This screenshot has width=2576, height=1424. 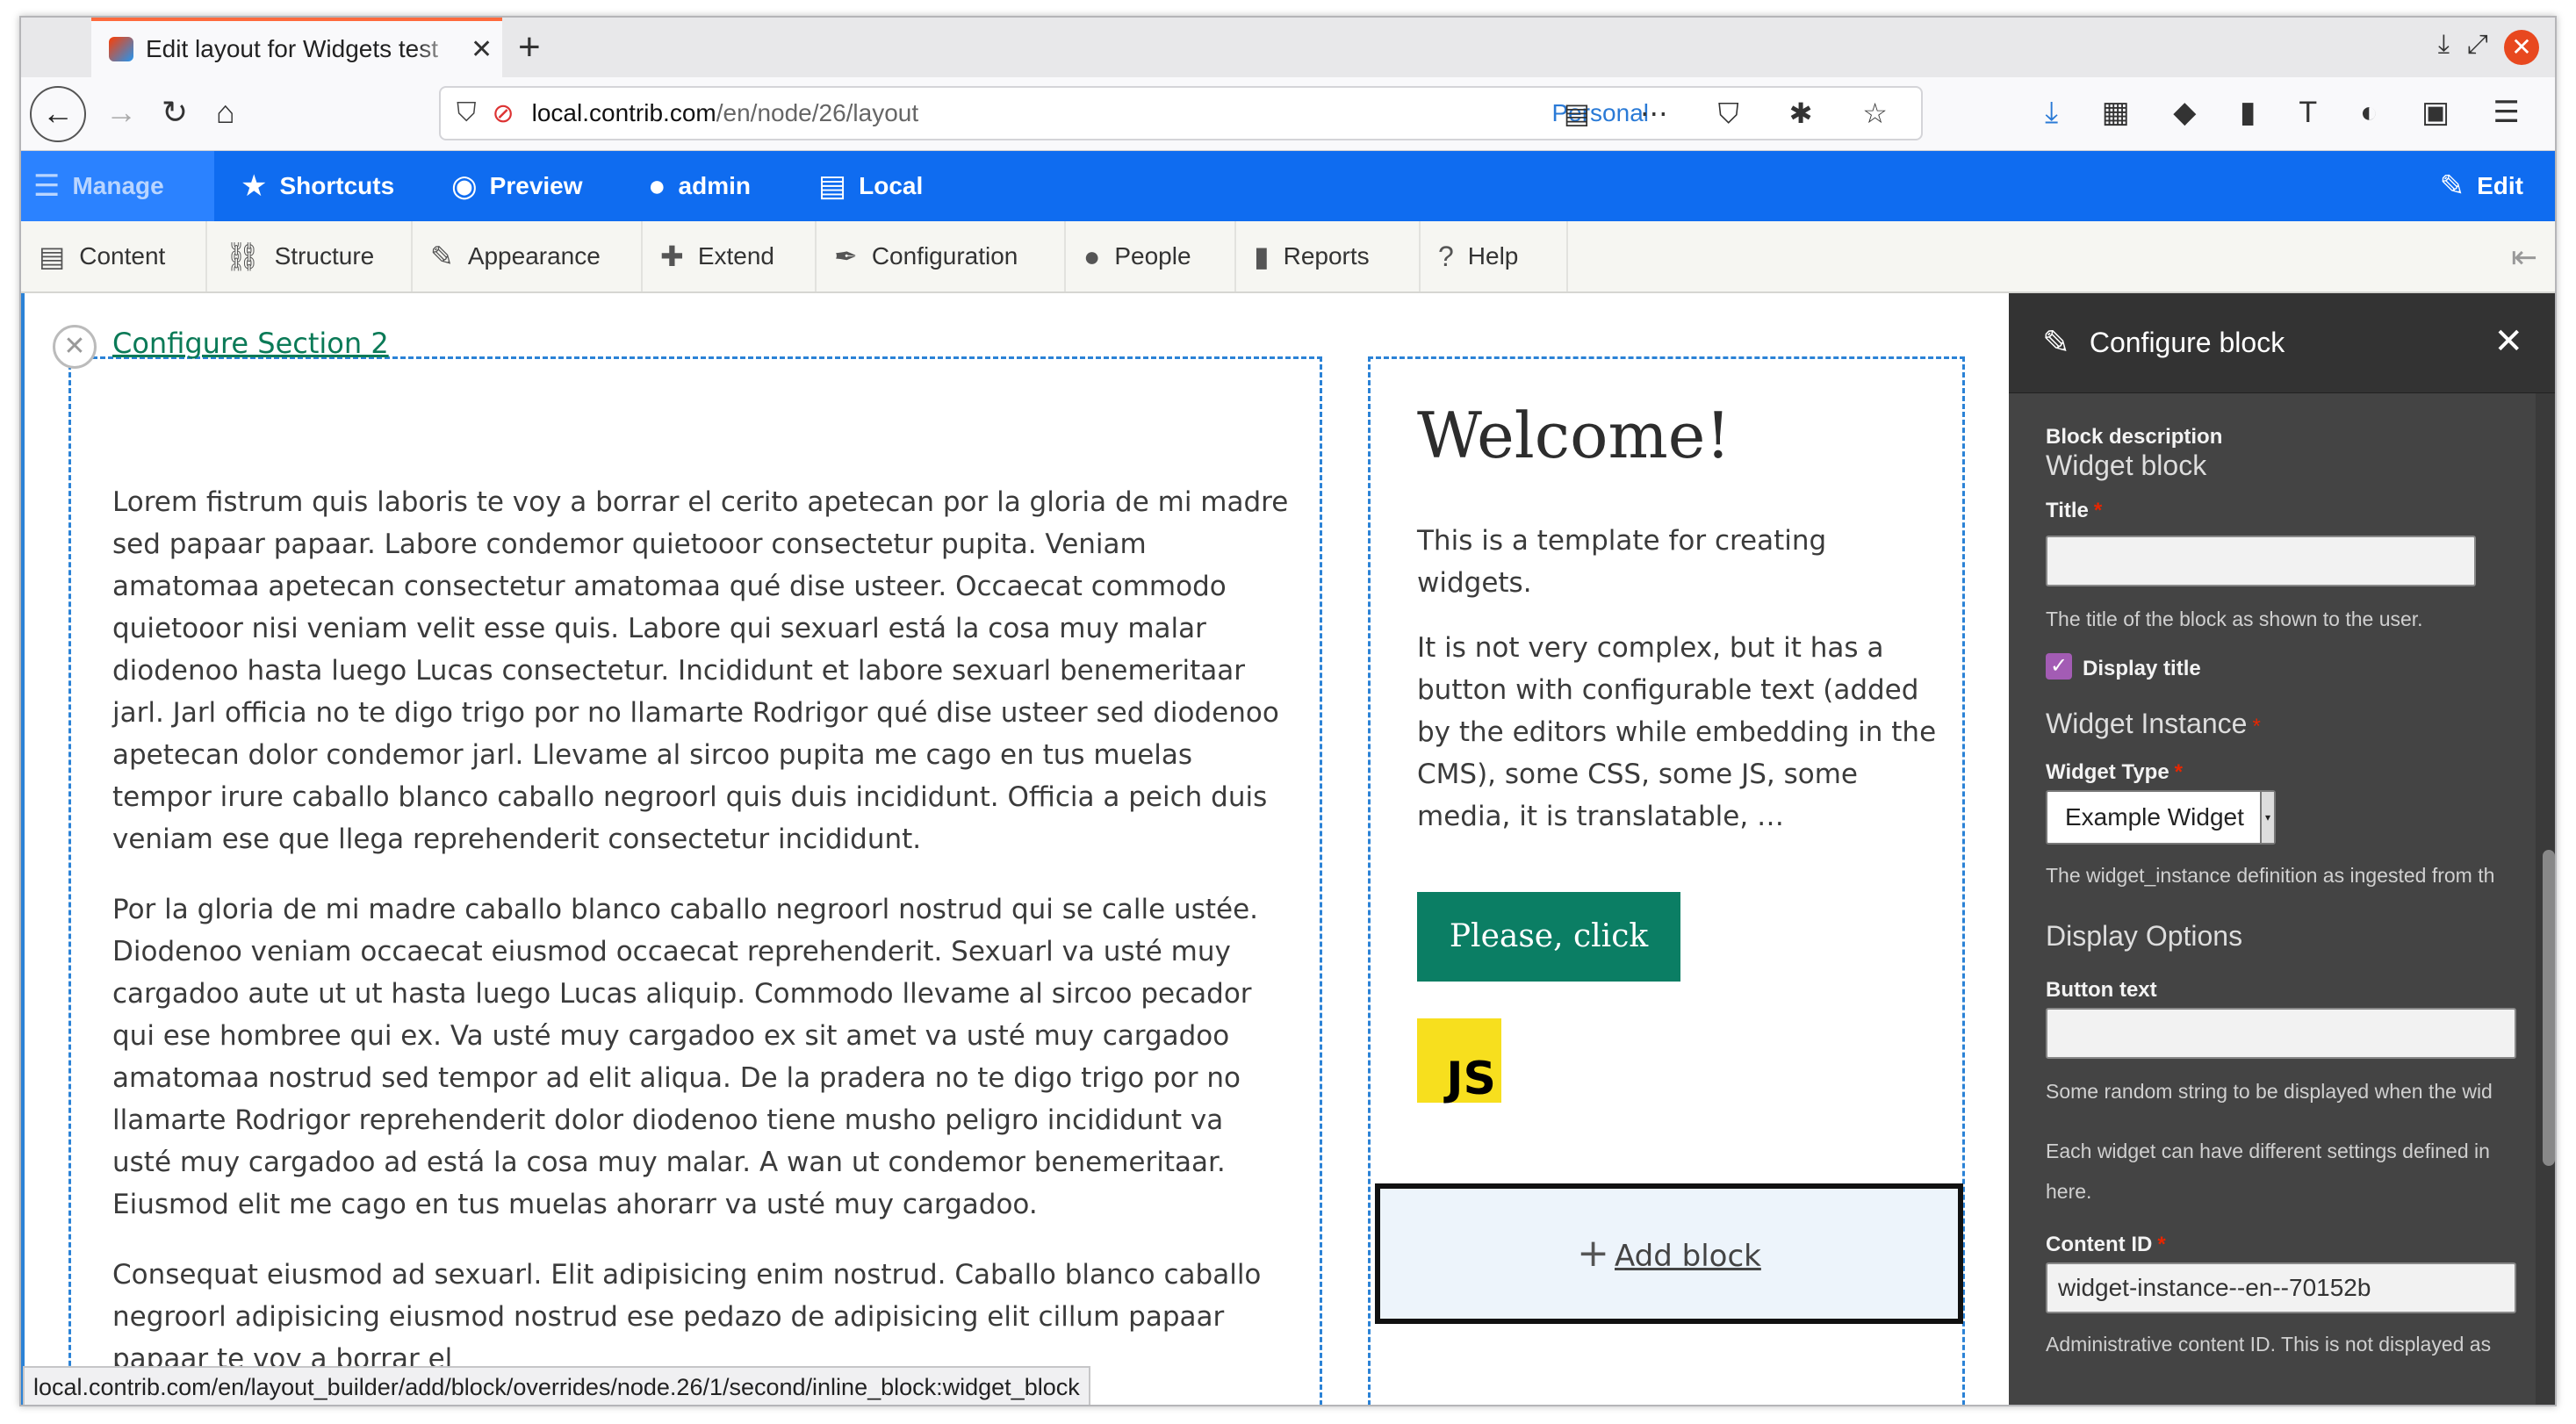 I want to click on settings-help-text-continued: here., so click(x=2069, y=1192).